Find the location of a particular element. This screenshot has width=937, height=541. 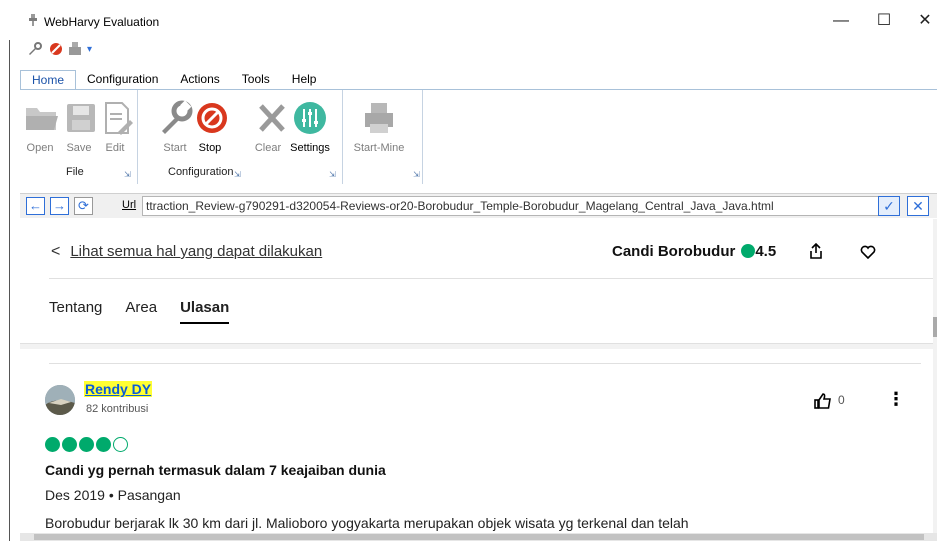

edit-button: Edit is located at coordinates (115, 127).